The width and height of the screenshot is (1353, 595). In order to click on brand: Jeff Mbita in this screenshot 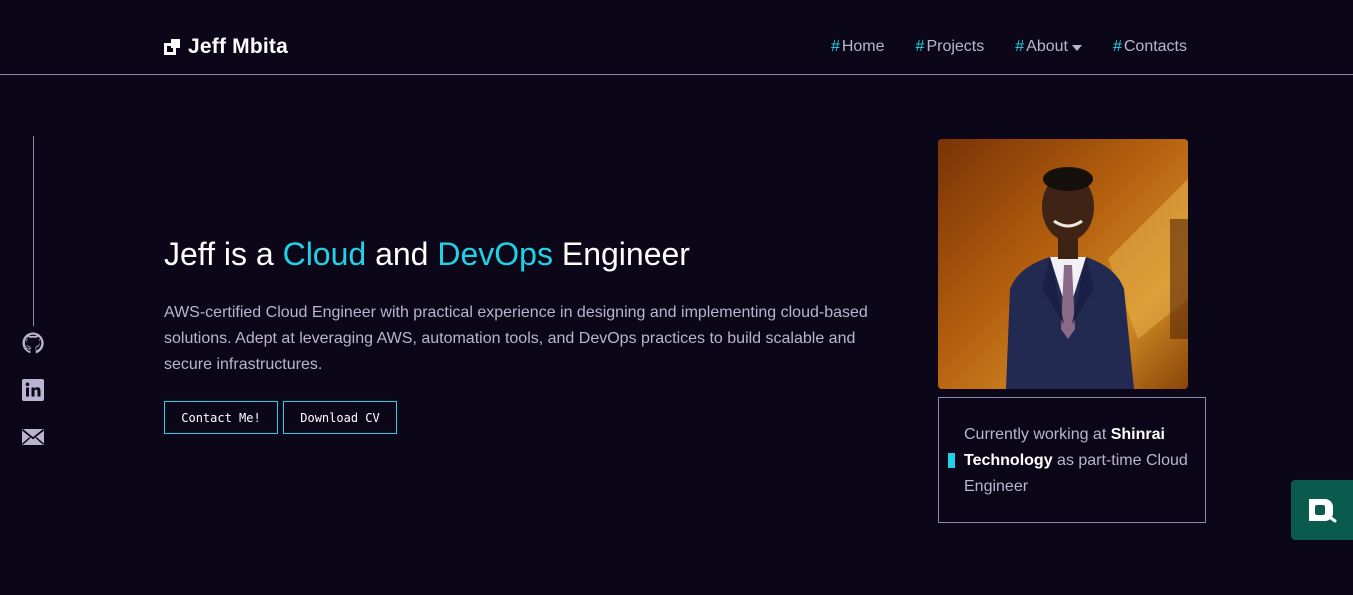, I will do `click(226, 47)`.